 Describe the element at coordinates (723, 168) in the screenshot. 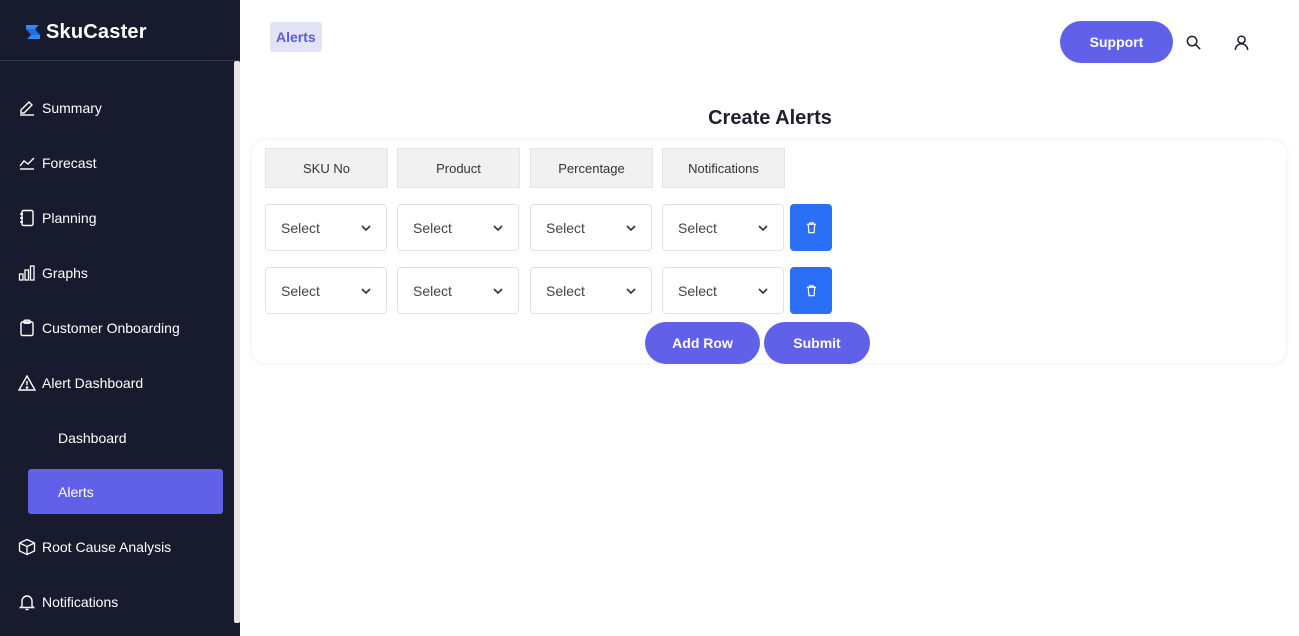

I see `column-header-notifications: Notifications` at that location.